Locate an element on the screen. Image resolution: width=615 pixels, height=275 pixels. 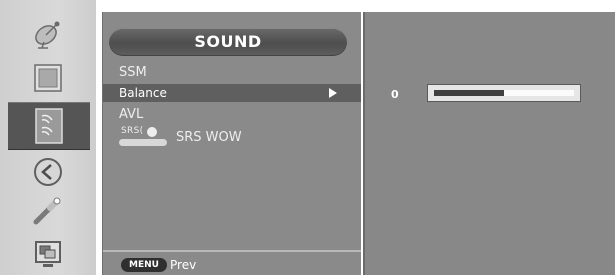
rail-item-time is located at coordinates (48, 172).